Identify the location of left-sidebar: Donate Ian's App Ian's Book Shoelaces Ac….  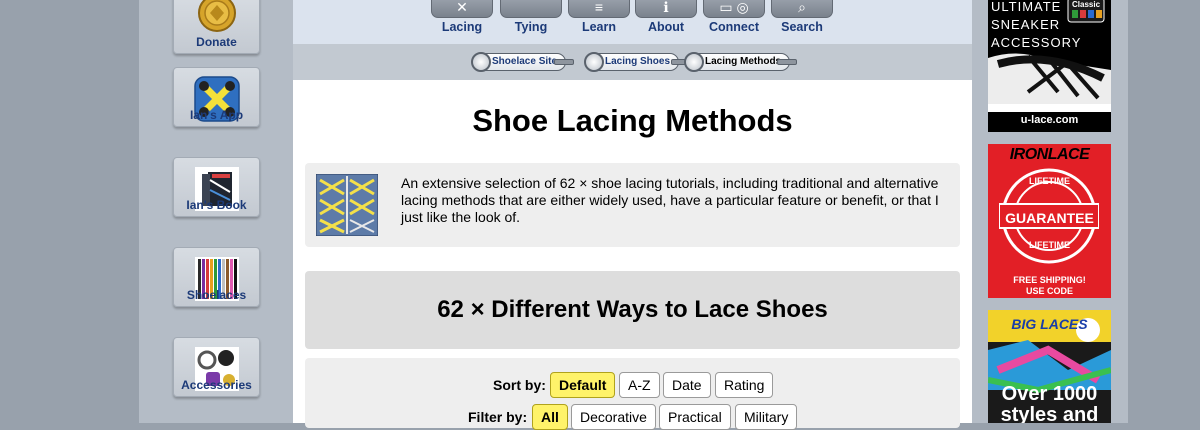
(216, 211).